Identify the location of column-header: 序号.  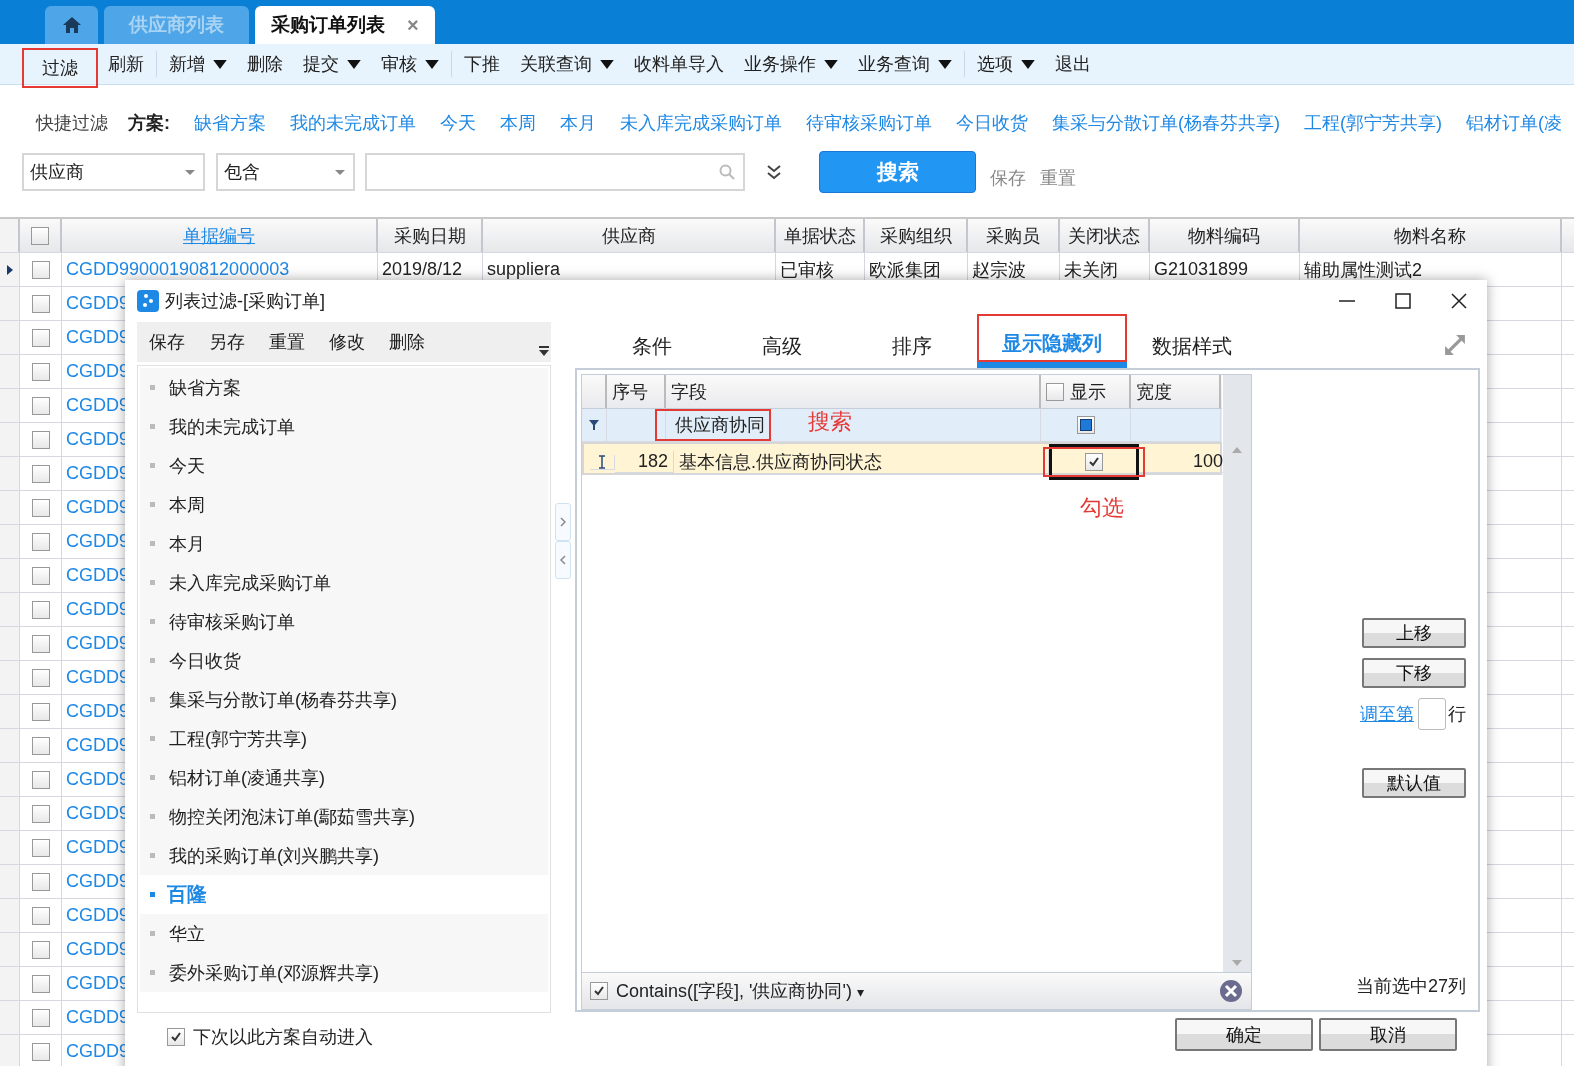
(630, 391).